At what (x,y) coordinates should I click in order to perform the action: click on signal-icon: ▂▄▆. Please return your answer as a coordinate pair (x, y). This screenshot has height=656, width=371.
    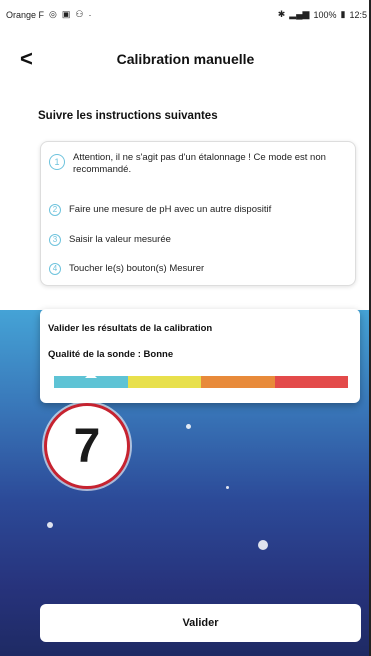
    Looking at the image, I should click on (299, 14).